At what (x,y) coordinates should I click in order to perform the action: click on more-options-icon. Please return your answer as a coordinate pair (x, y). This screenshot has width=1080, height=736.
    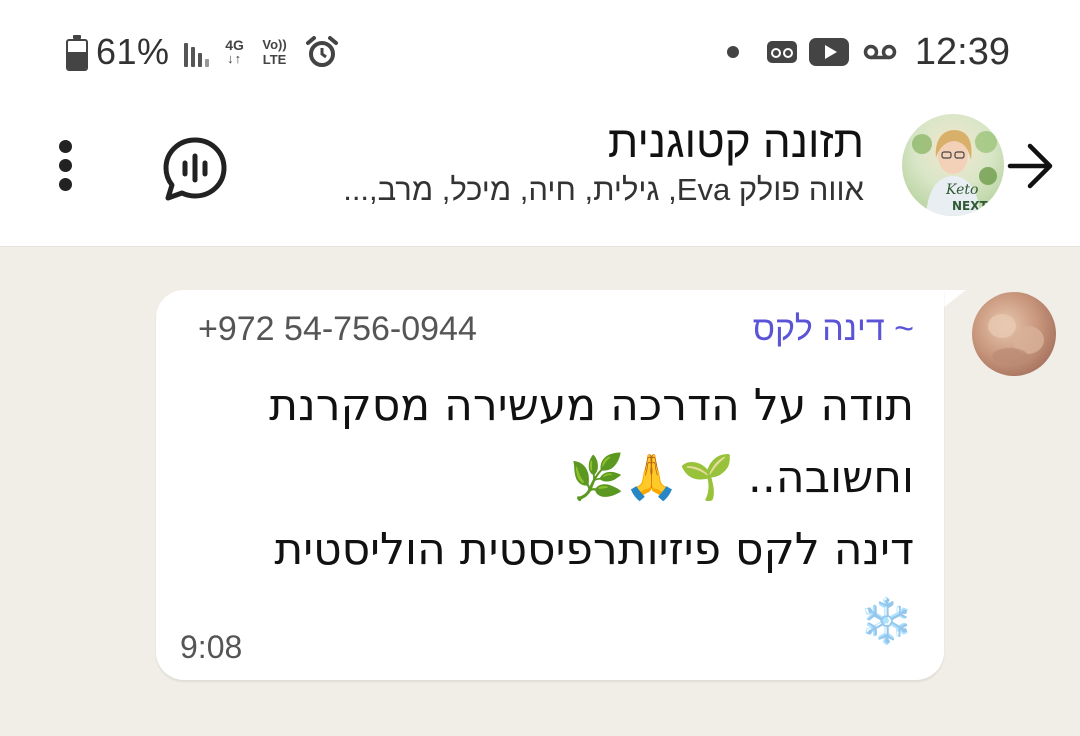
    Looking at the image, I should click on (66, 166).